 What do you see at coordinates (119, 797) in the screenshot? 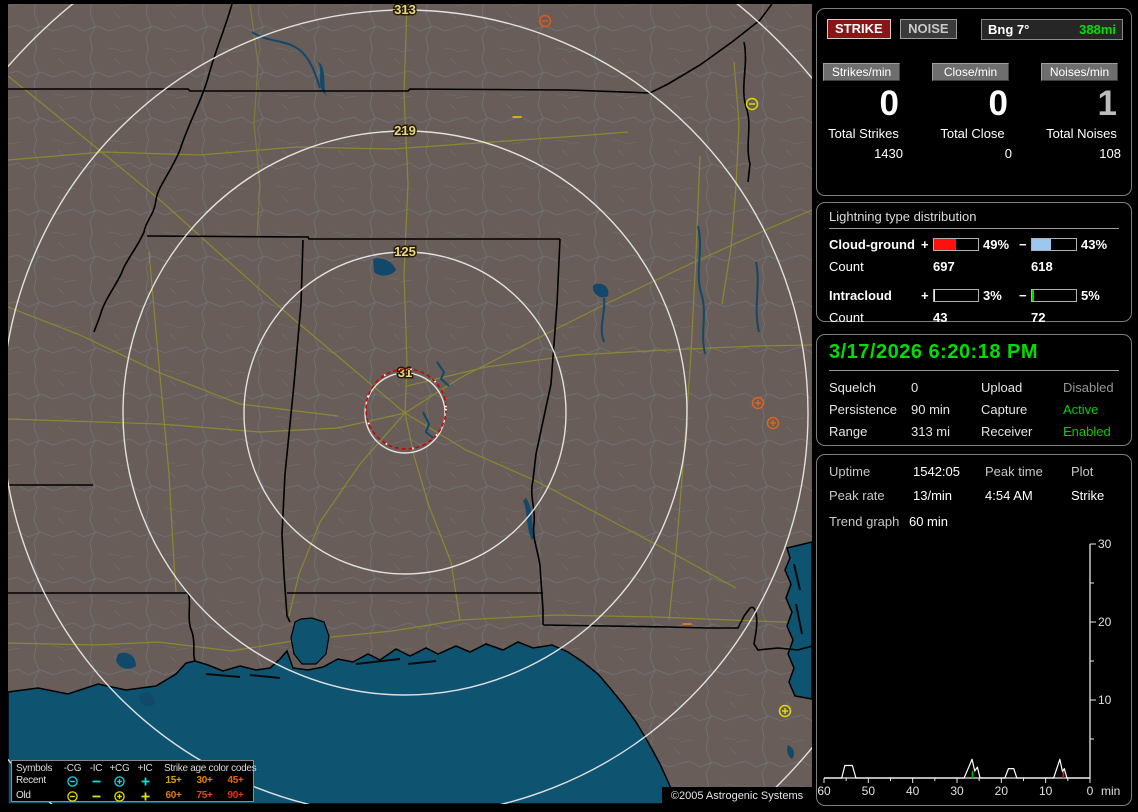
I see `pos-cg-old-icon` at bounding box center [119, 797].